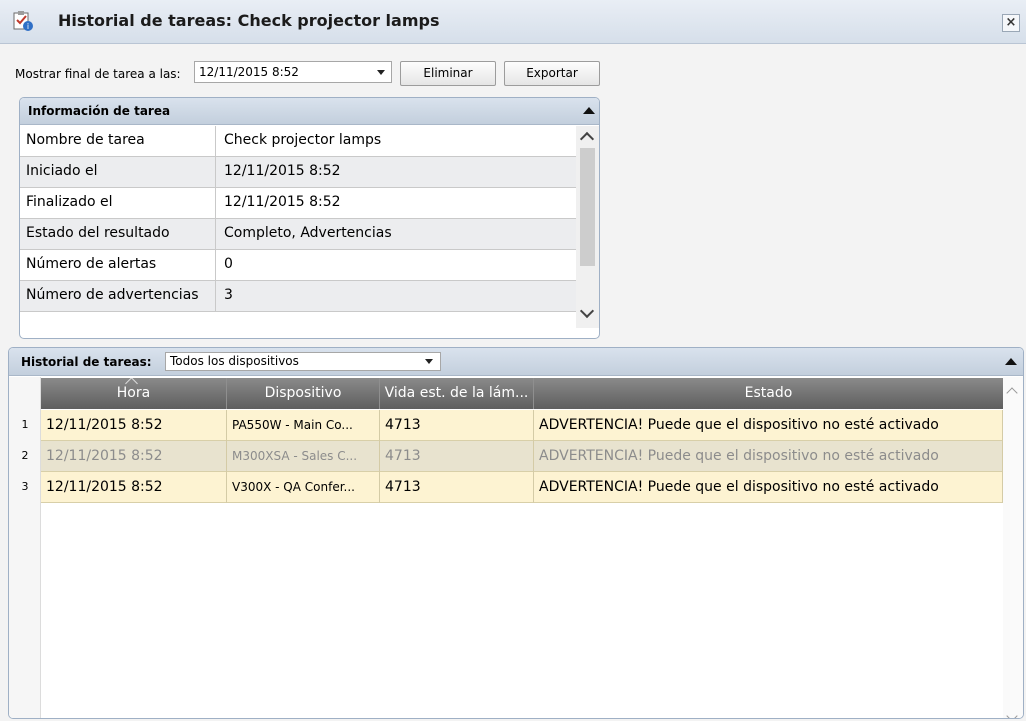  What do you see at coordinates (28, 26) in the screenshot?
I see `svg-text: i` at bounding box center [28, 26].